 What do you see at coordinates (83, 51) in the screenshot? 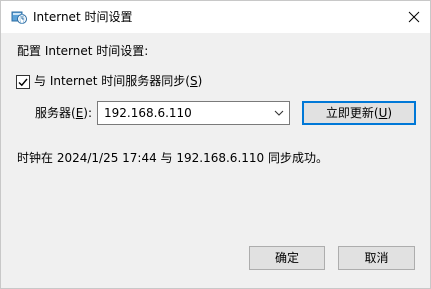
I see `config-heading: 配置 Internet 时间设置:` at bounding box center [83, 51].